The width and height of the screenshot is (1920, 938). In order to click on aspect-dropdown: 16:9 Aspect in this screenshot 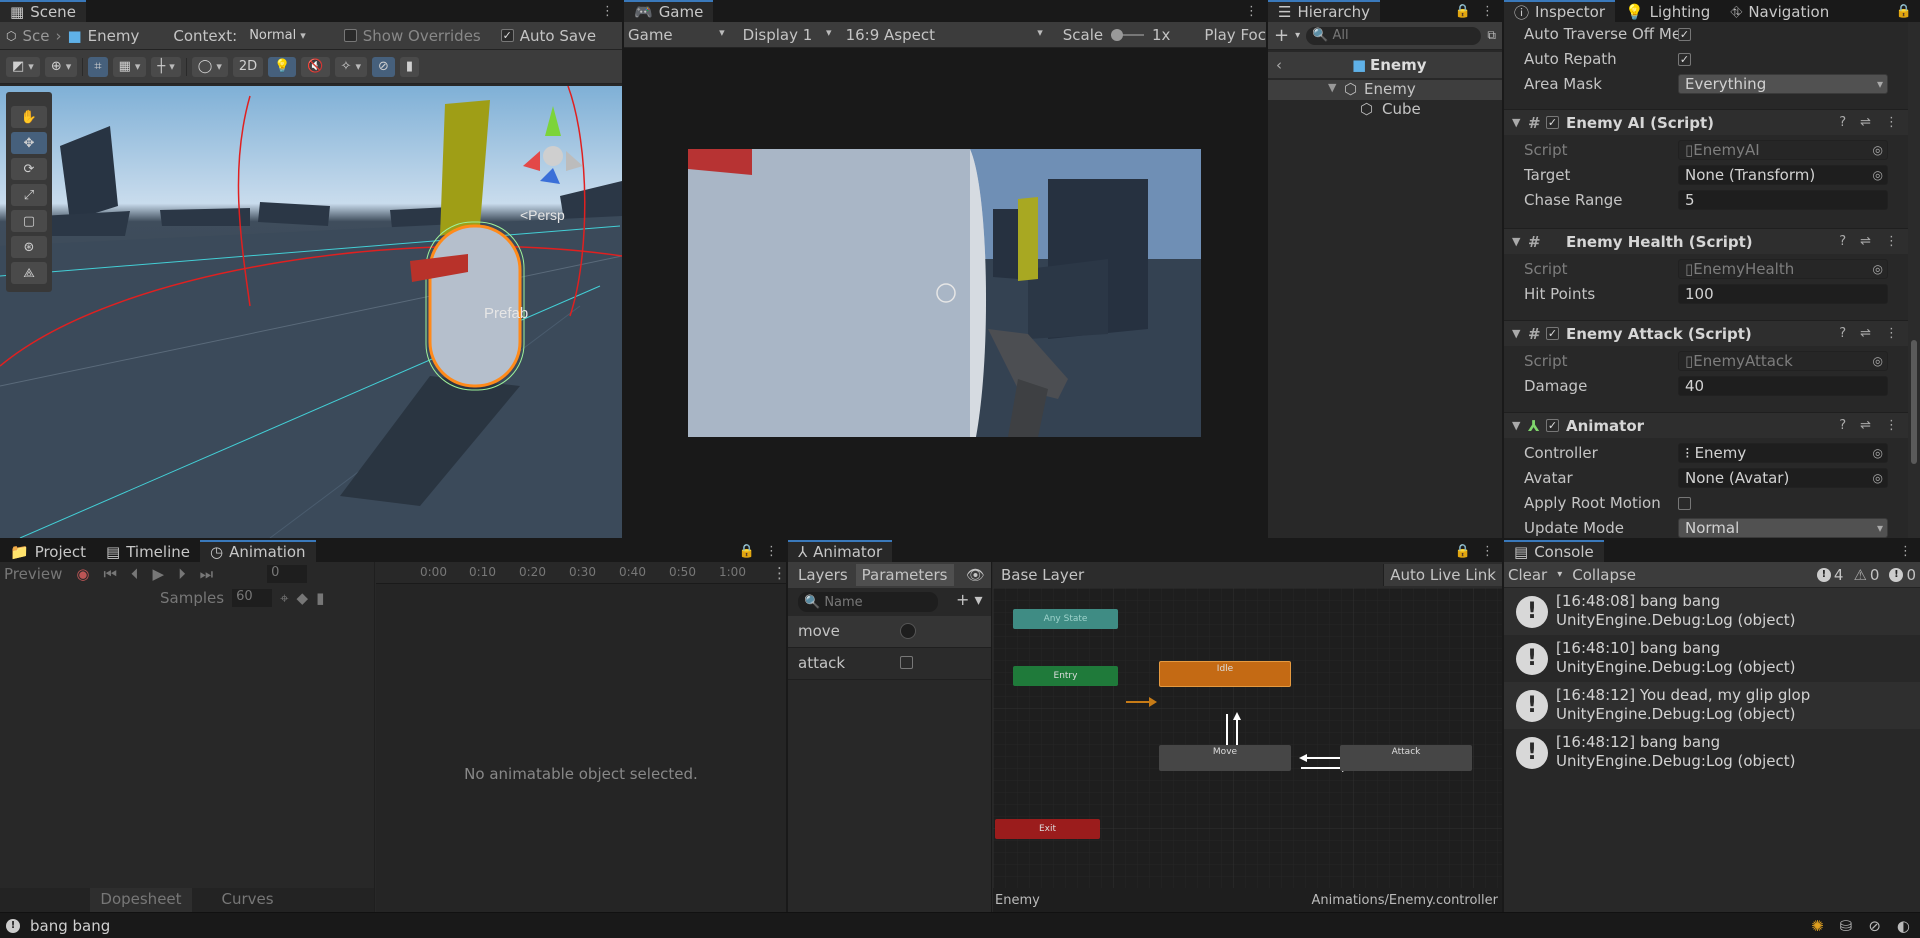, I will do `click(943, 35)`.